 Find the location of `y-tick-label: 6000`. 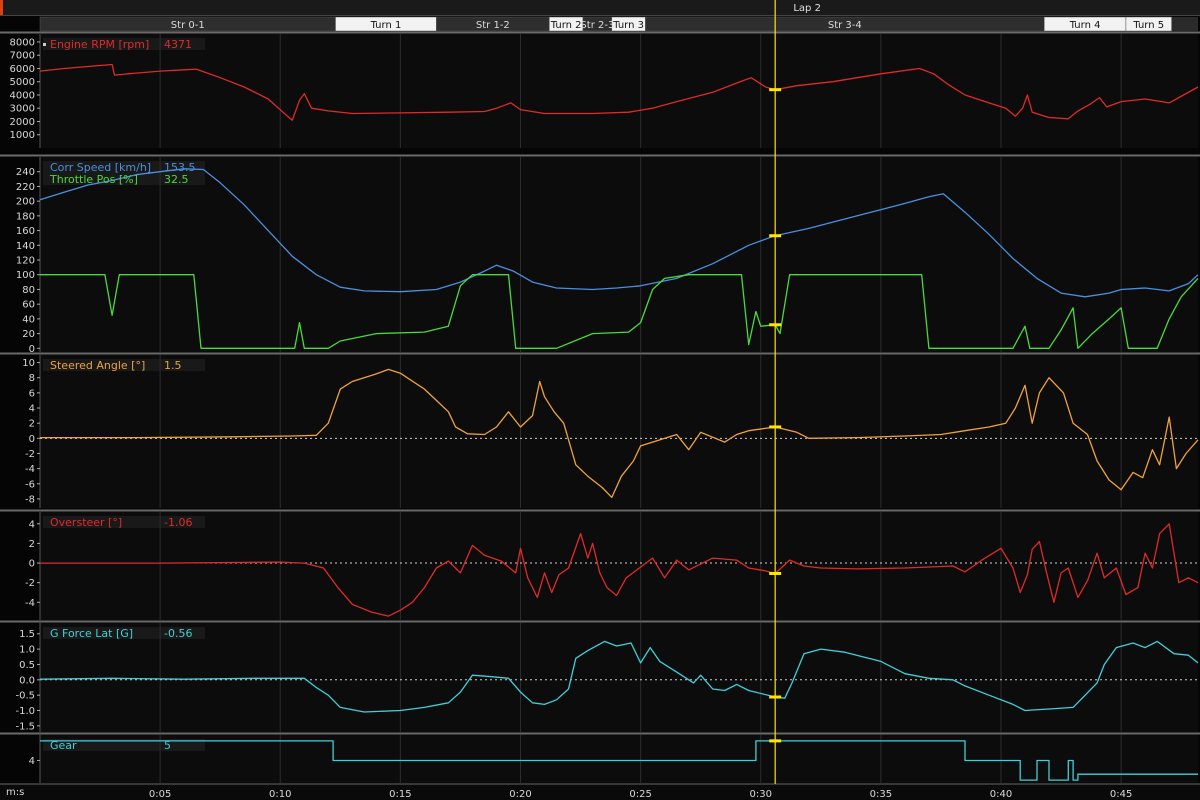

y-tick-label: 6000 is located at coordinates (22, 69).